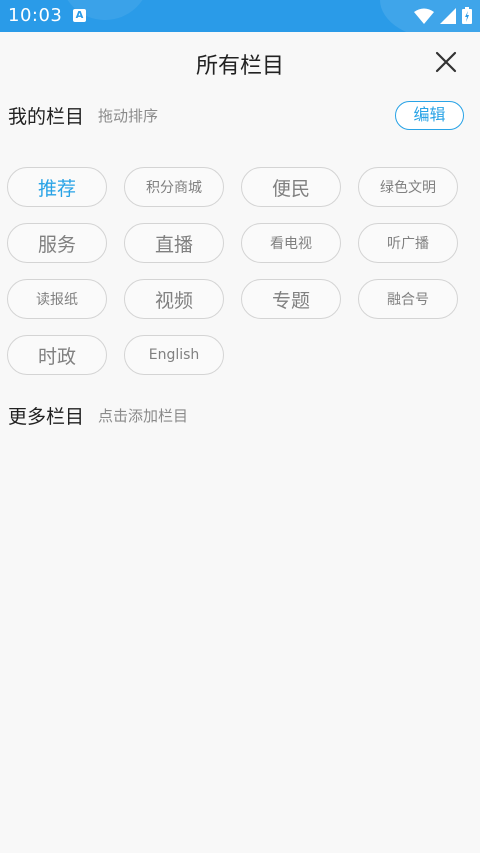 The height and width of the screenshot is (853, 480). Describe the element at coordinates (467, 15) in the screenshot. I see `battery-icon` at that location.